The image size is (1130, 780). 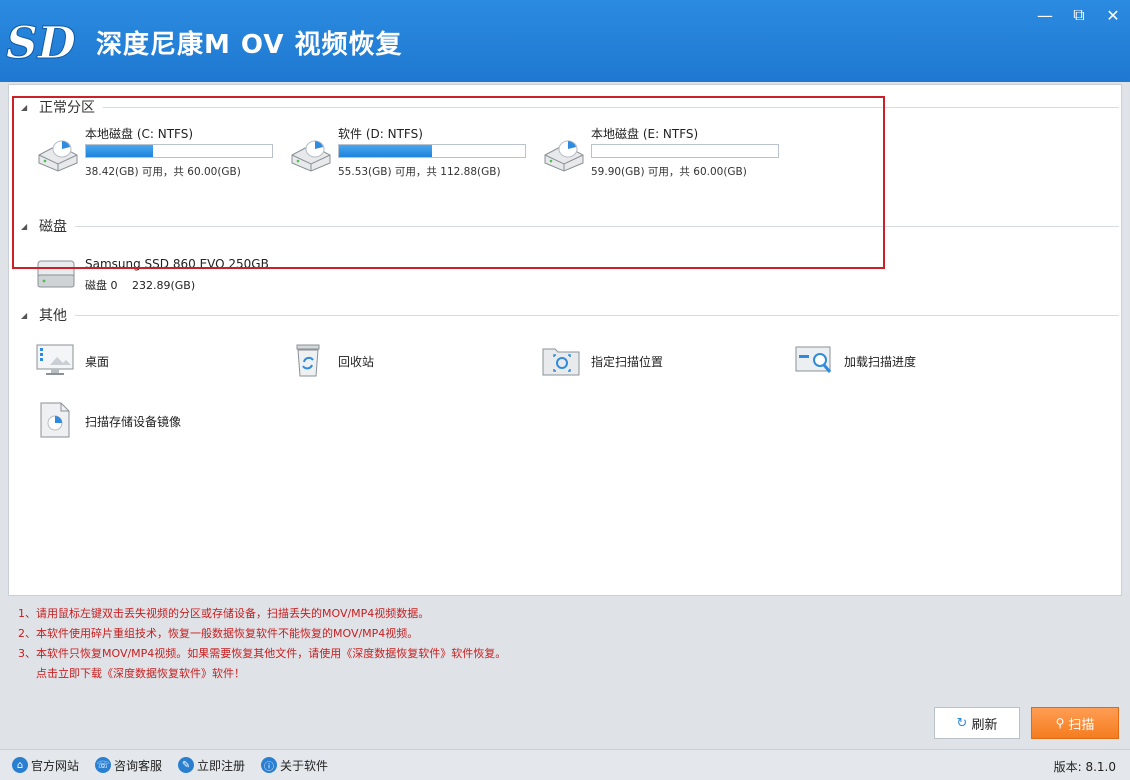 I want to click on scan-button: ⚲ 扫描, so click(x=1075, y=723).